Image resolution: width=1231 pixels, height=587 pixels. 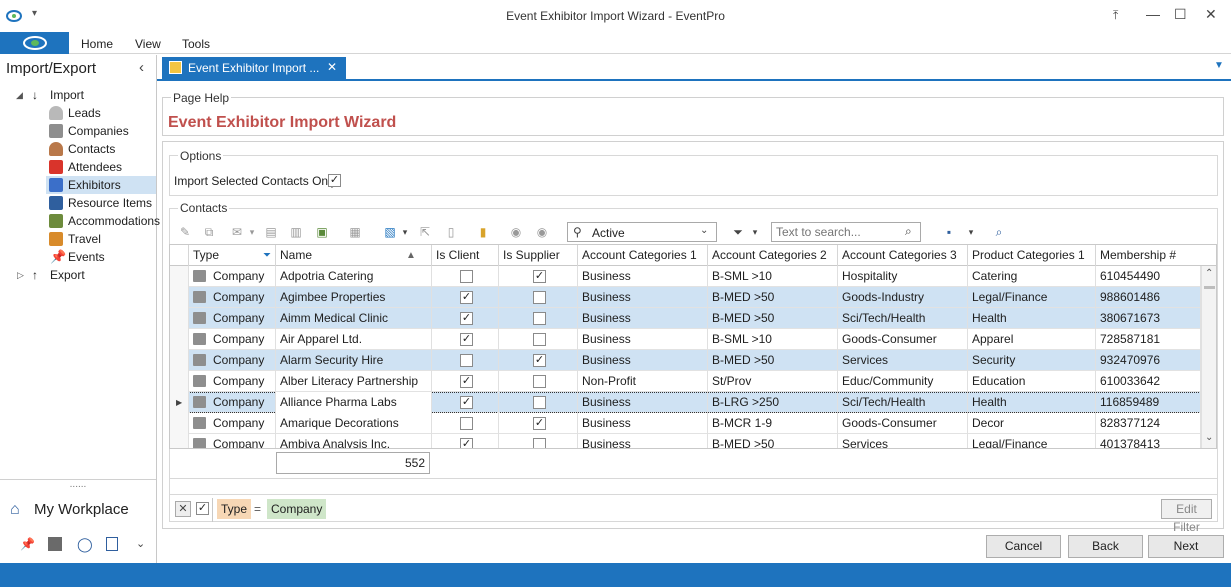 I want to click on cell-mem: 116859489, so click(x=1148, y=402).